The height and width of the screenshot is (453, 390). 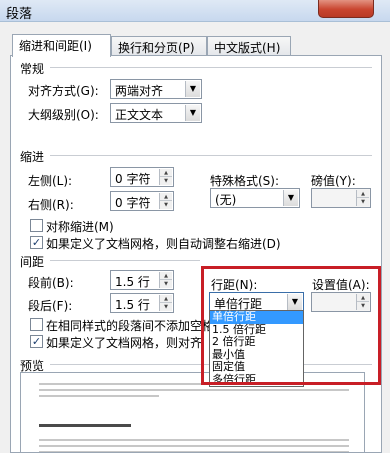 I want to click on tab-label: 换行和分页(P), so click(x=156, y=48).